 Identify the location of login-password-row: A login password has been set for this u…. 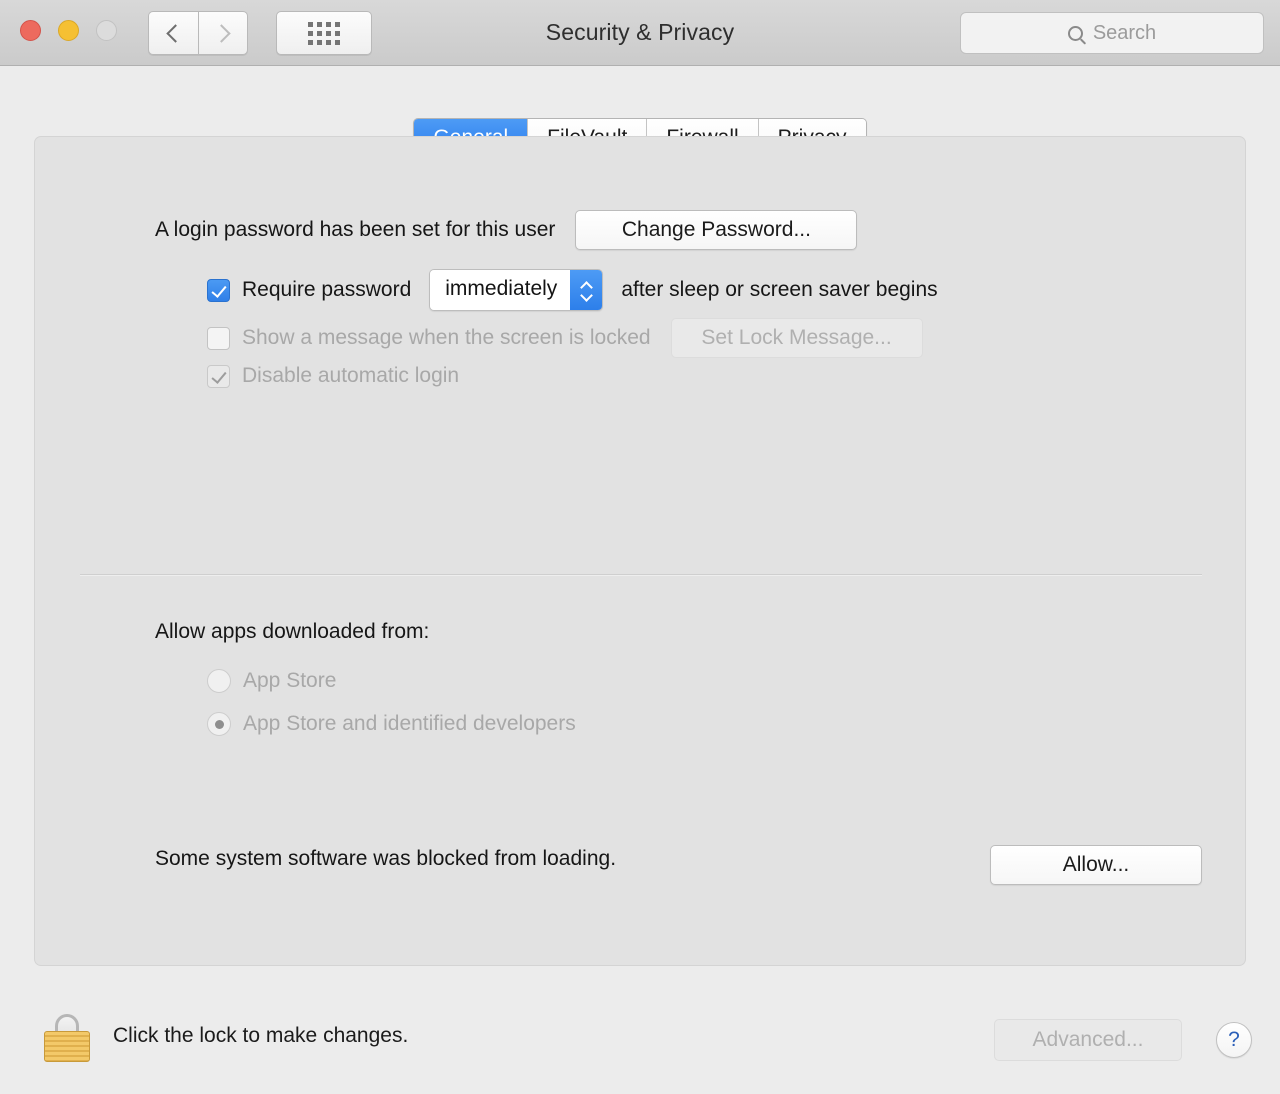
(506, 230).